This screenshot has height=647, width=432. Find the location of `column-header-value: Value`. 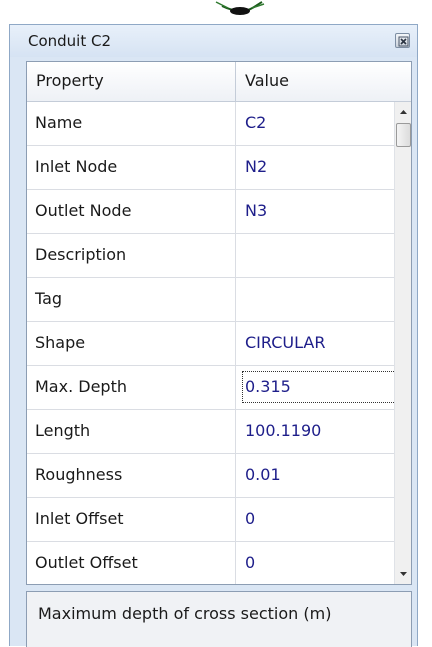

column-header-value: Value is located at coordinates (323, 81).